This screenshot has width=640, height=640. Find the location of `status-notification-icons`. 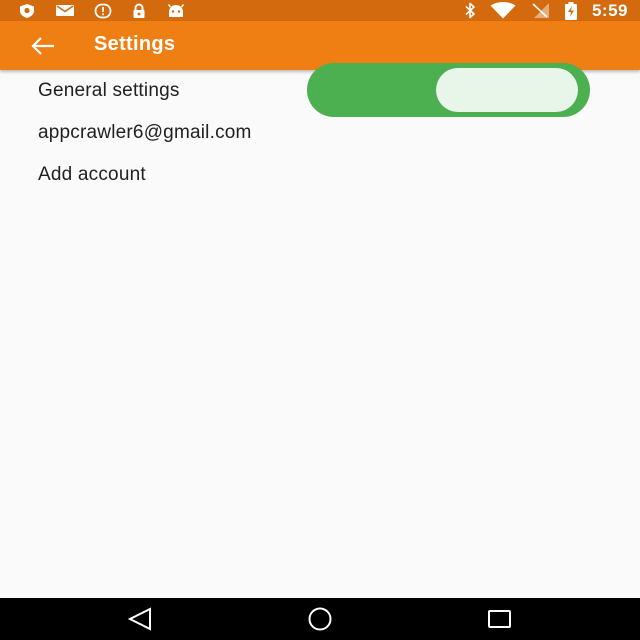

status-notification-icons is located at coordinates (102, 10).